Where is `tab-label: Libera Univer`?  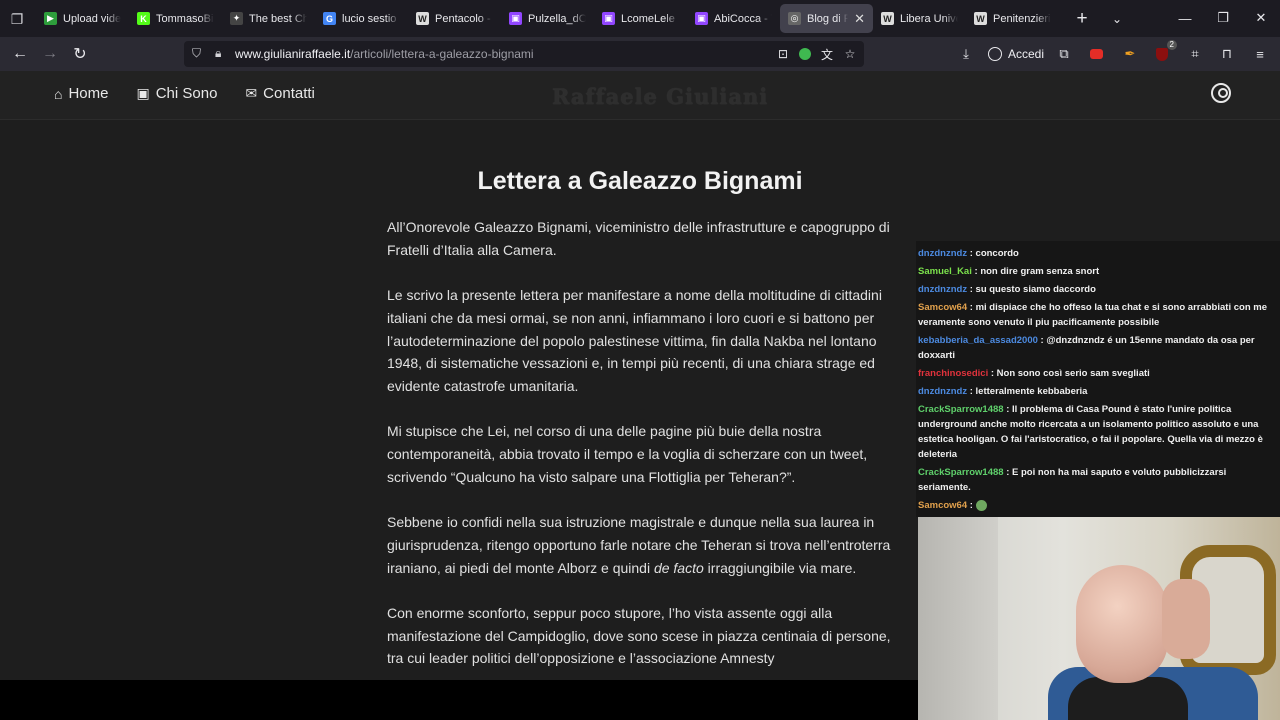
tab-label: Libera Univer is located at coordinates (929, 18).